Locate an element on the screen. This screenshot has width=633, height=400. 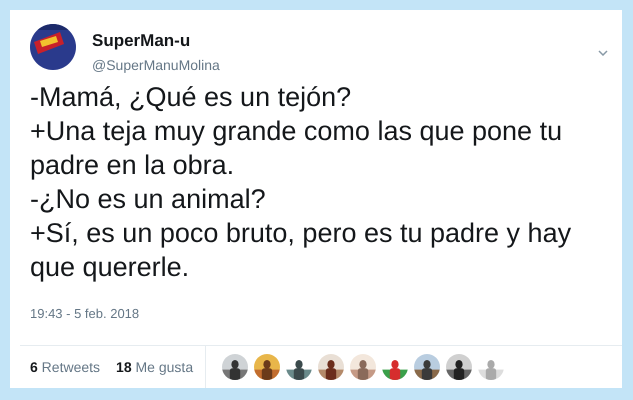
stat-link: 18 Me gusta is located at coordinates (155, 367).